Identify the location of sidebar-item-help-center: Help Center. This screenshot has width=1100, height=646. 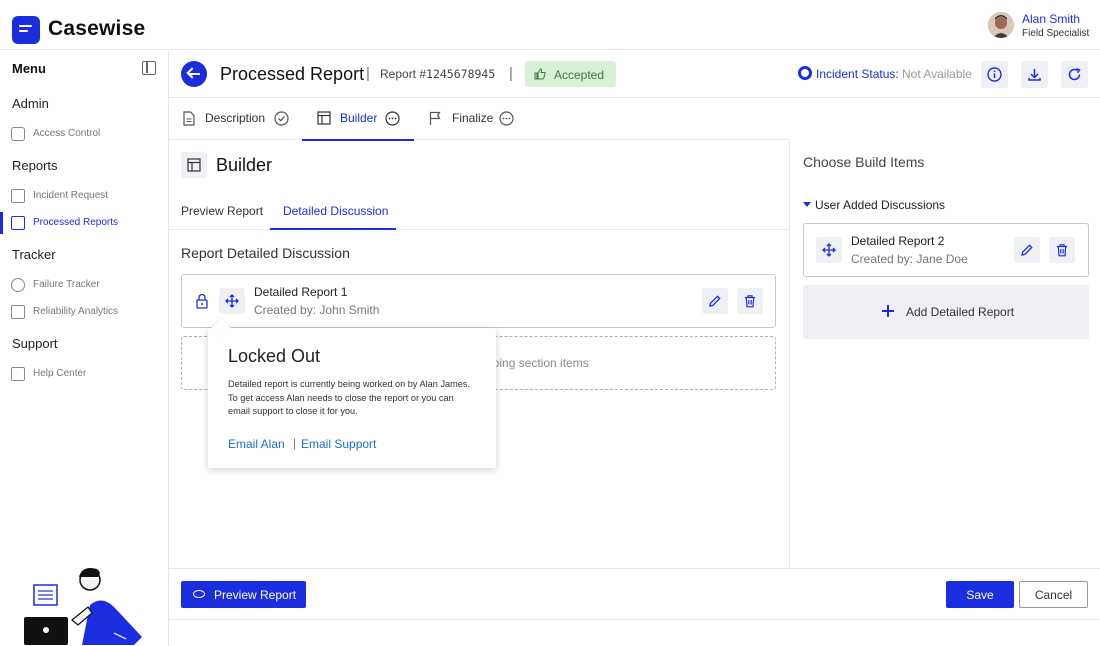
(84, 374).